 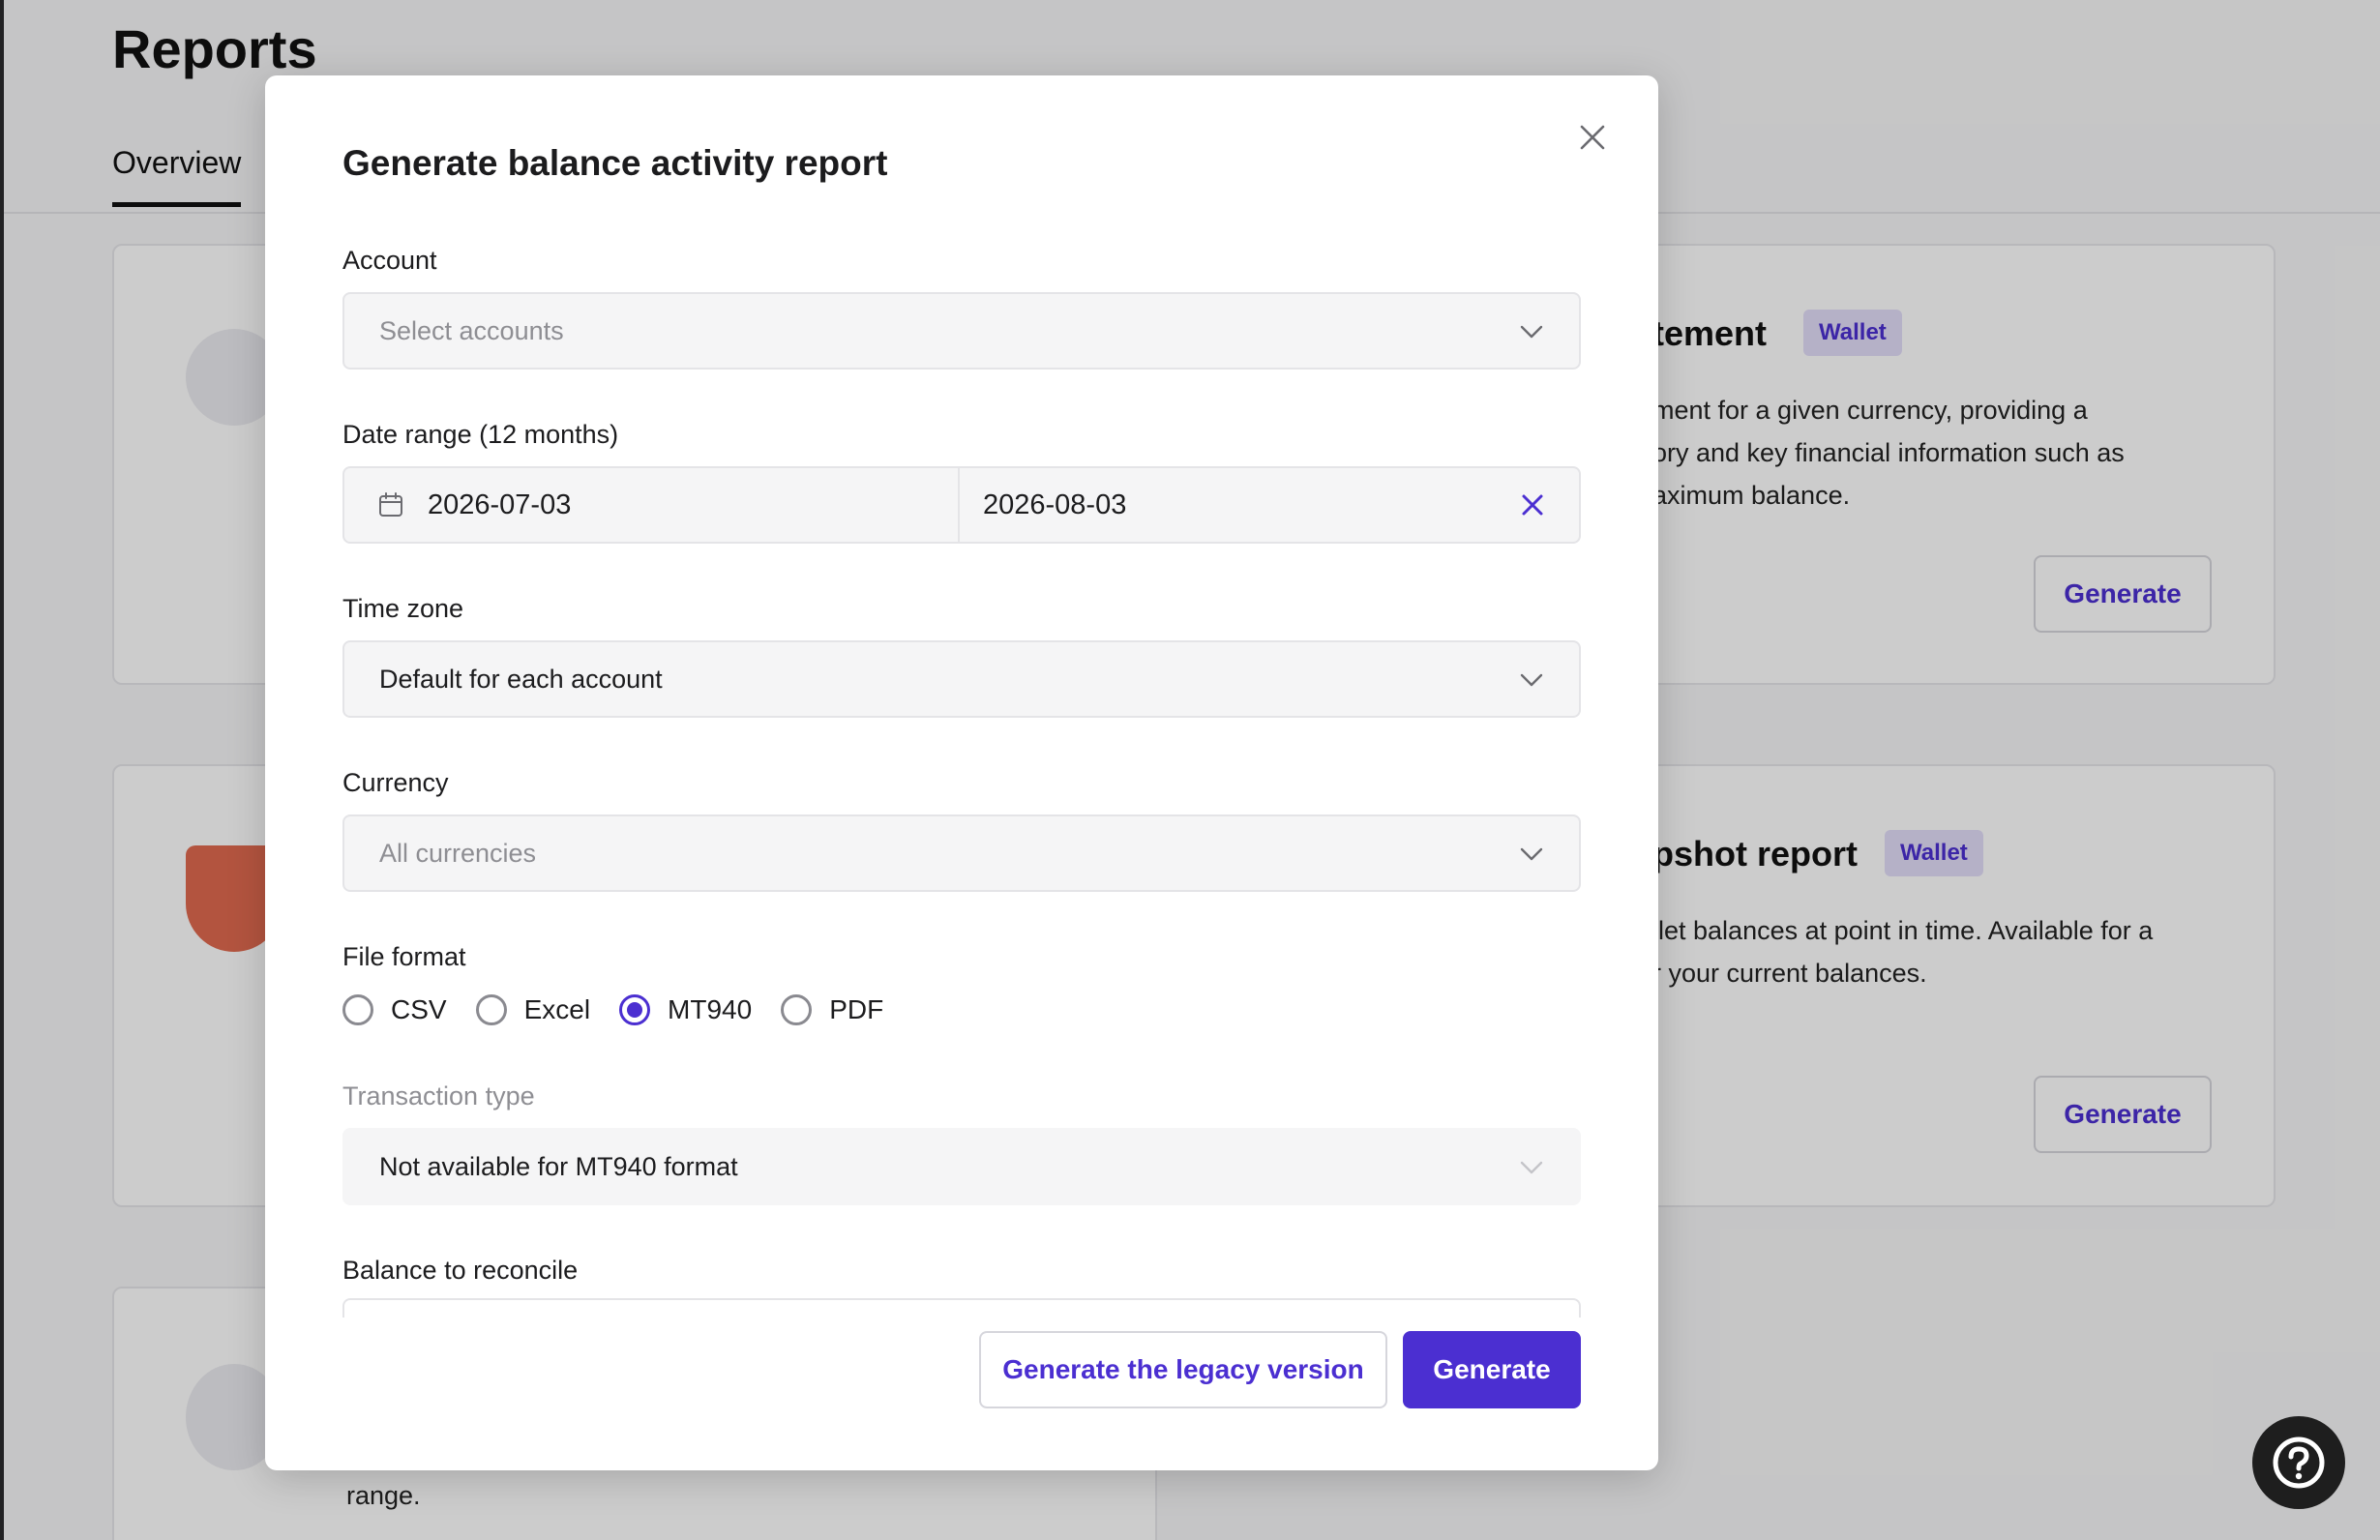 I want to click on close-icon, so click(x=1593, y=137).